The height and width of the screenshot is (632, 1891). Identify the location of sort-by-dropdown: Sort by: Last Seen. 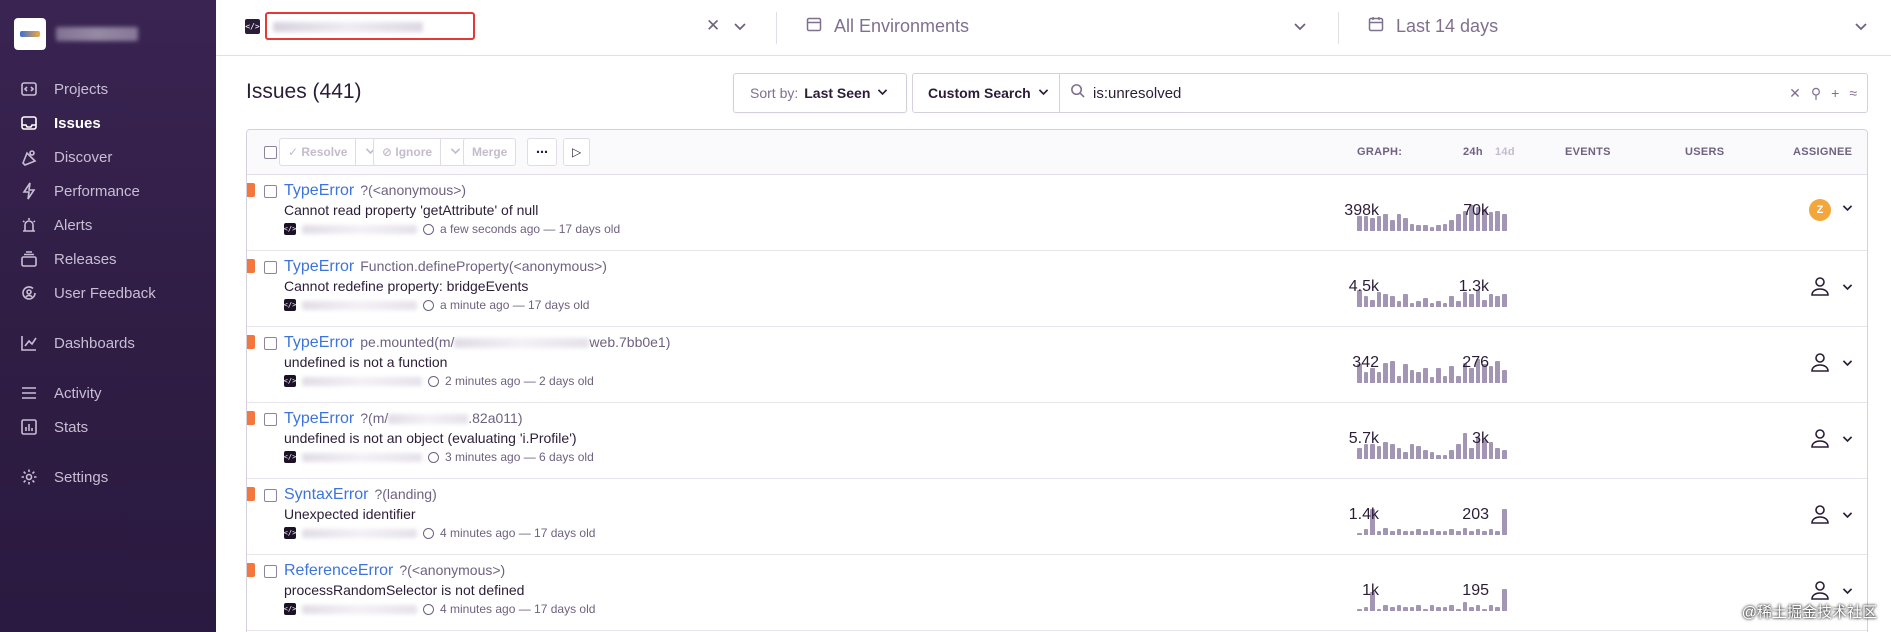
(820, 93).